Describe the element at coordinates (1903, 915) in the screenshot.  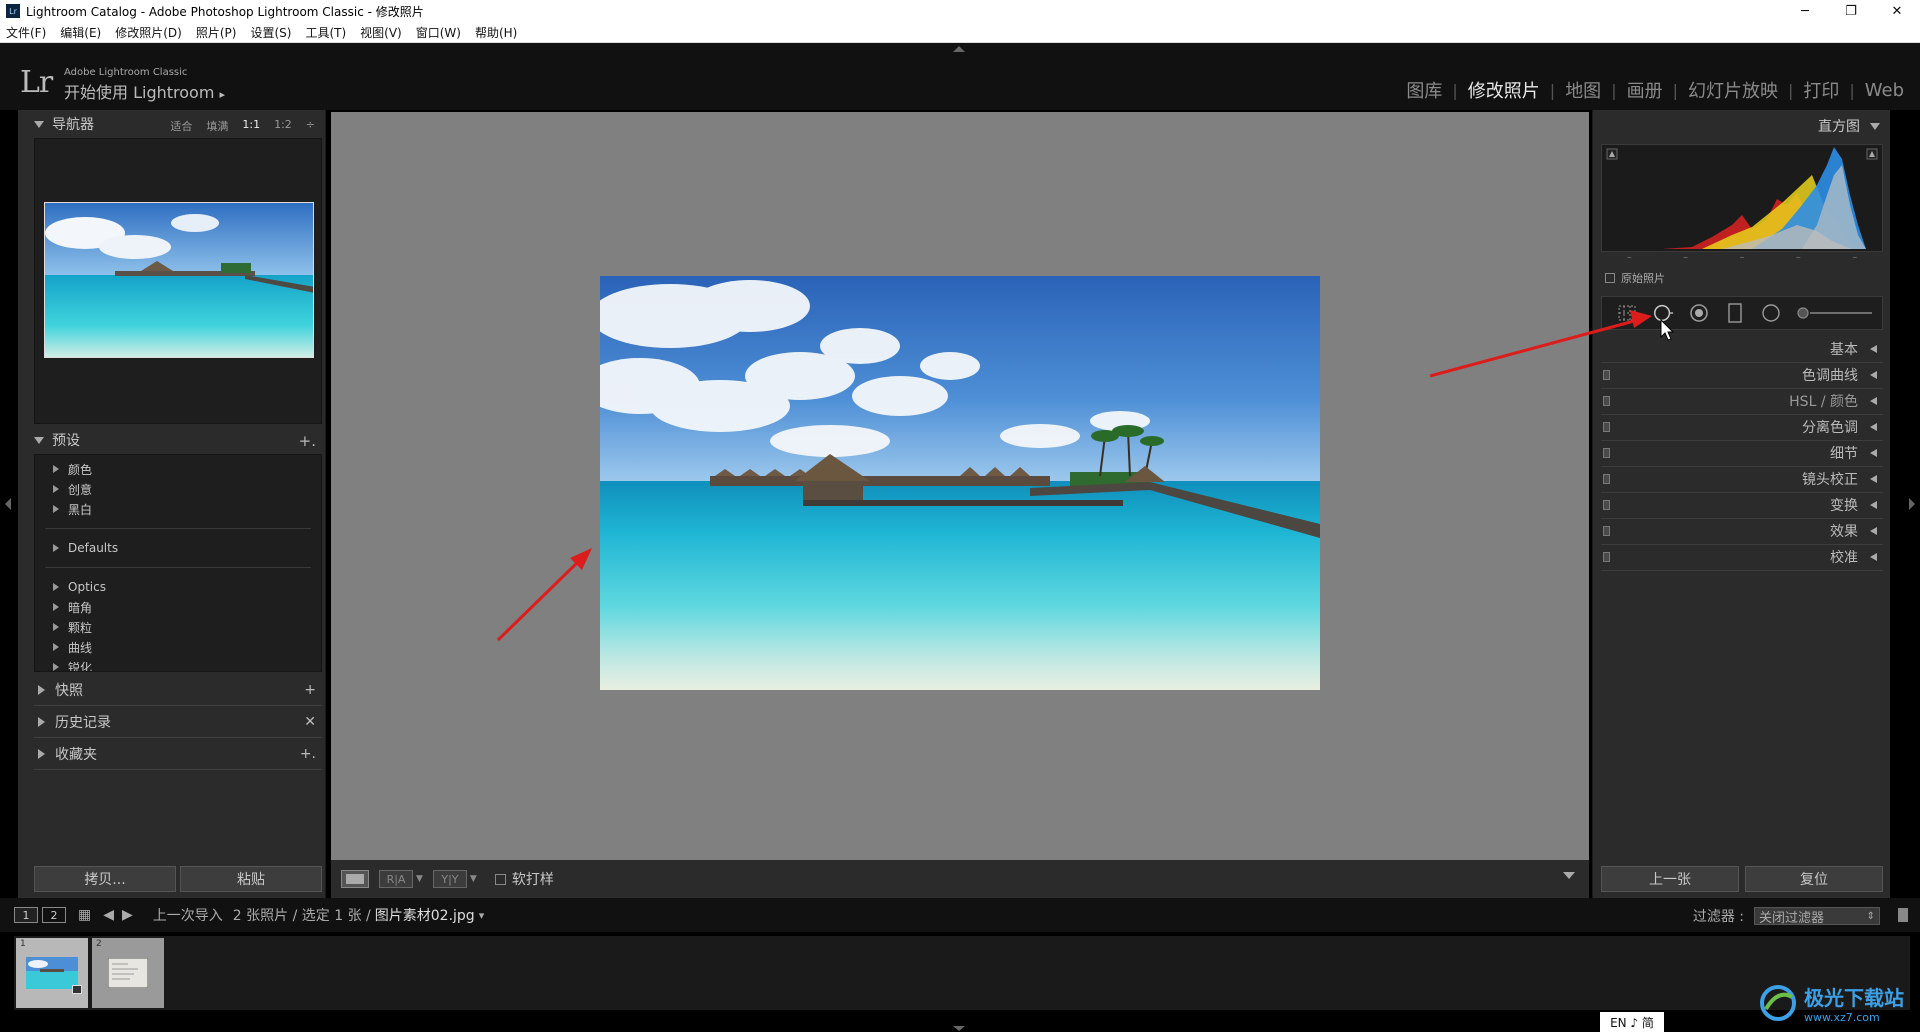
I see `filter-lock-icon` at that location.